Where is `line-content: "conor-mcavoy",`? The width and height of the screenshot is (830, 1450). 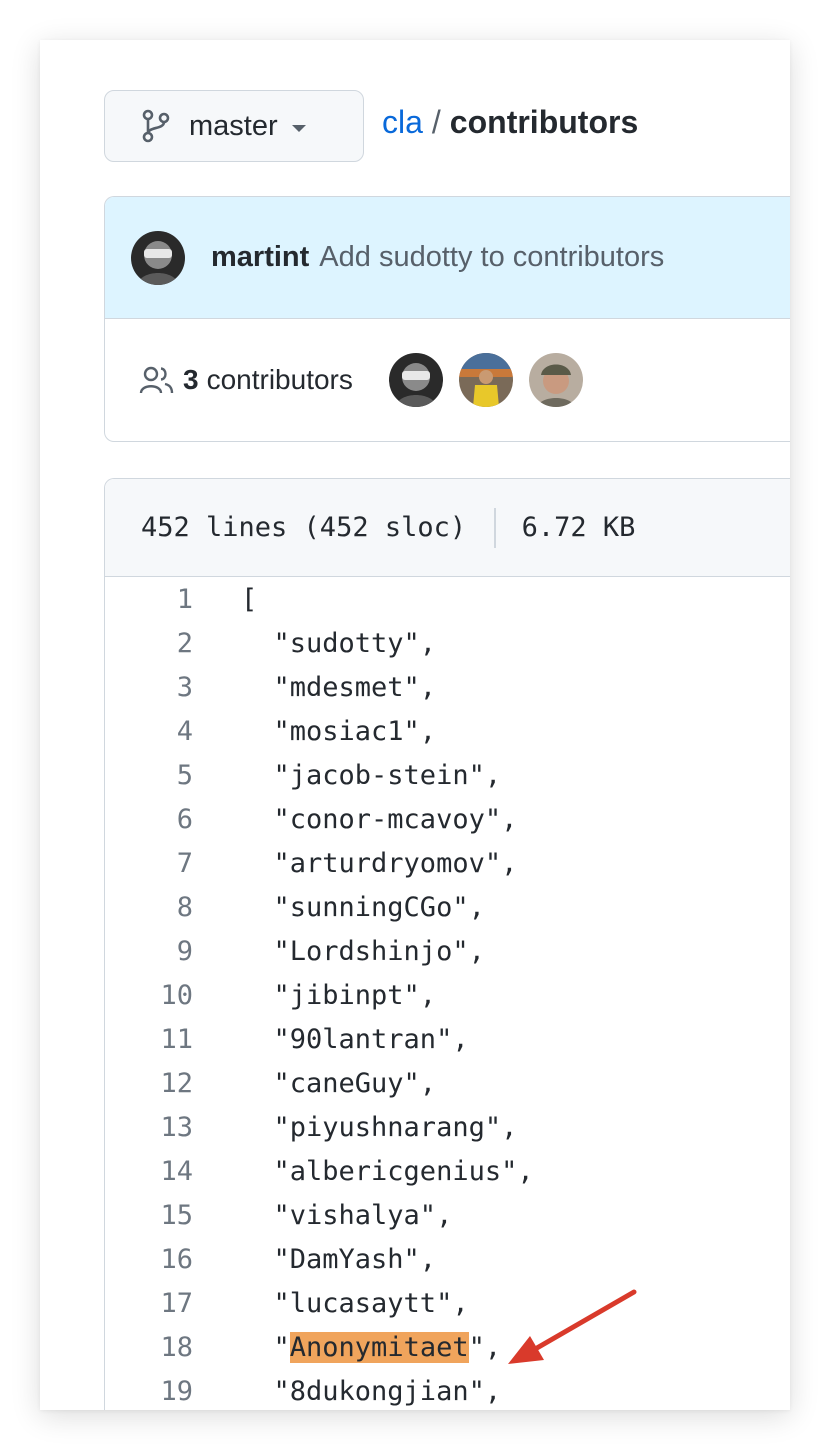
line-content: "conor-mcavoy", is located at coordinates (379, 819).